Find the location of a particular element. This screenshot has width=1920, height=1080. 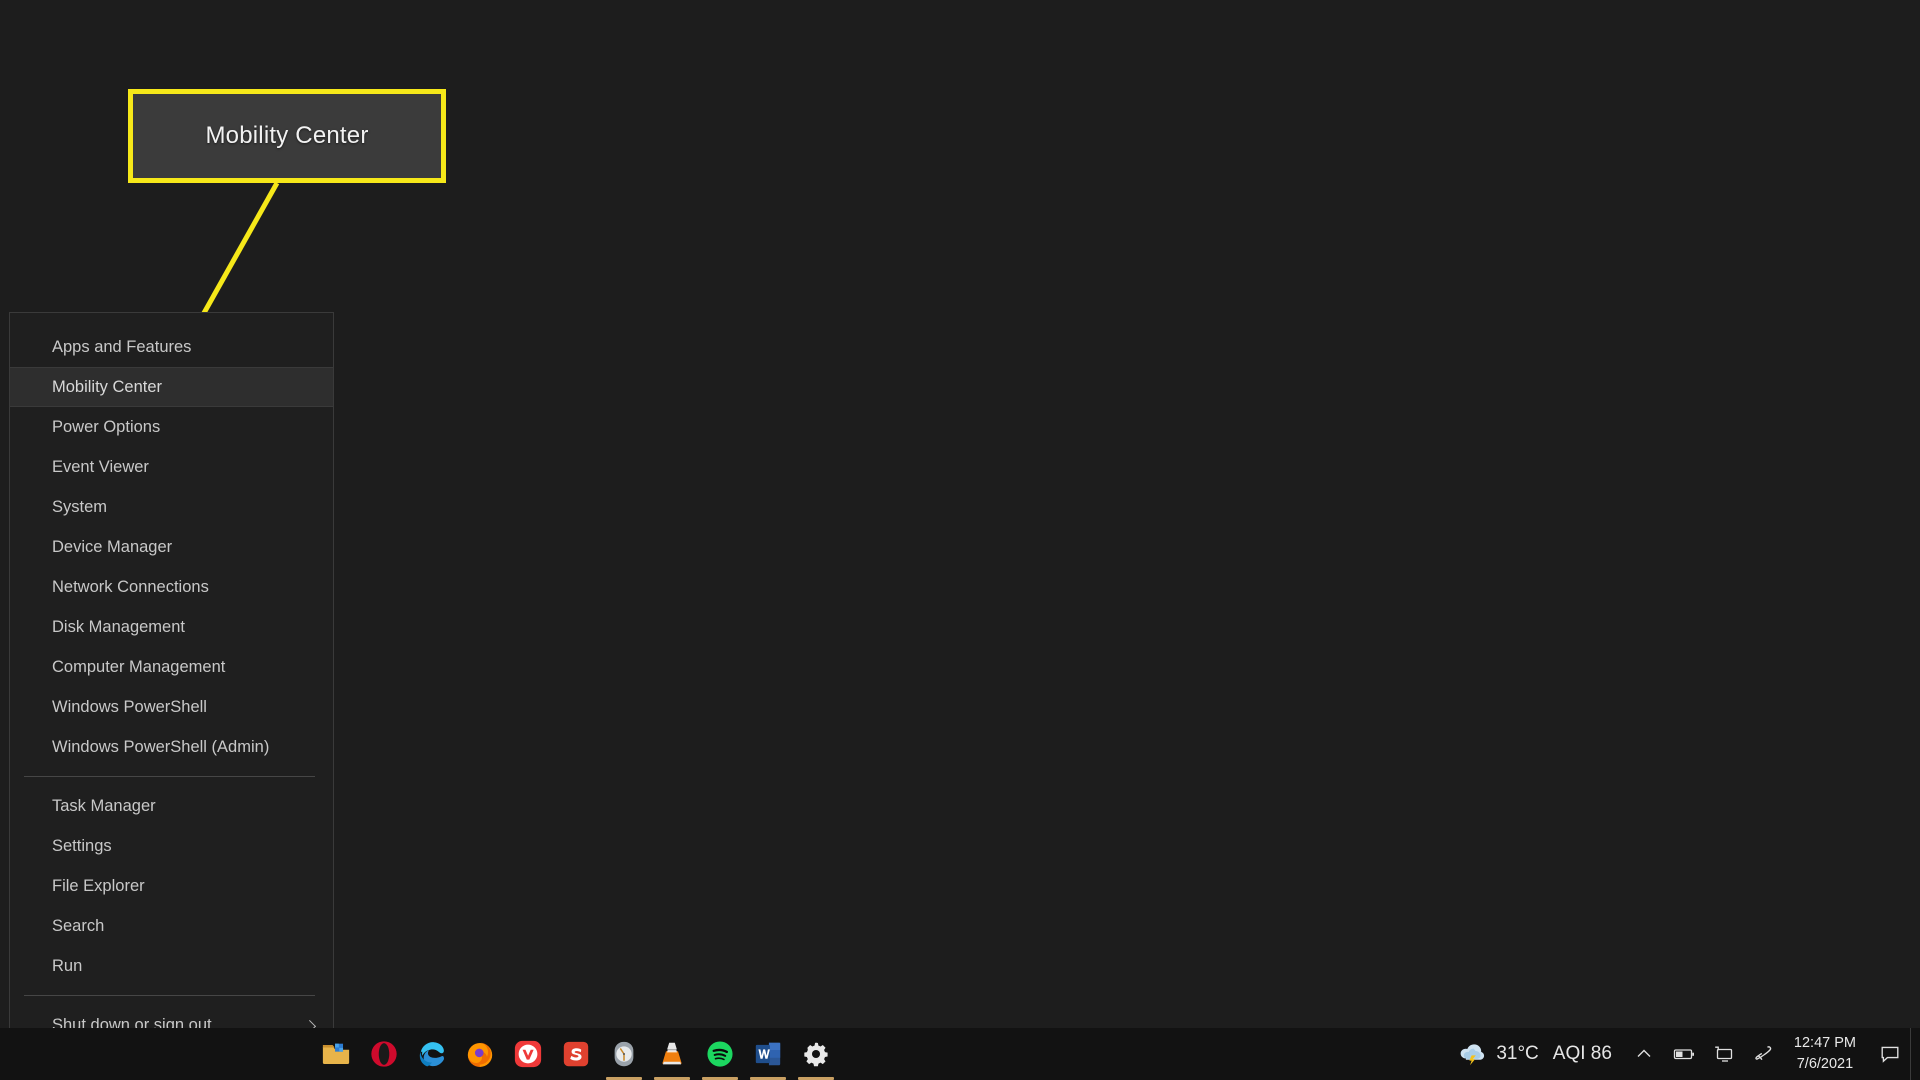

menu-item-label: Windows PowerShell (Admin) is located at coordinates (161, 746).